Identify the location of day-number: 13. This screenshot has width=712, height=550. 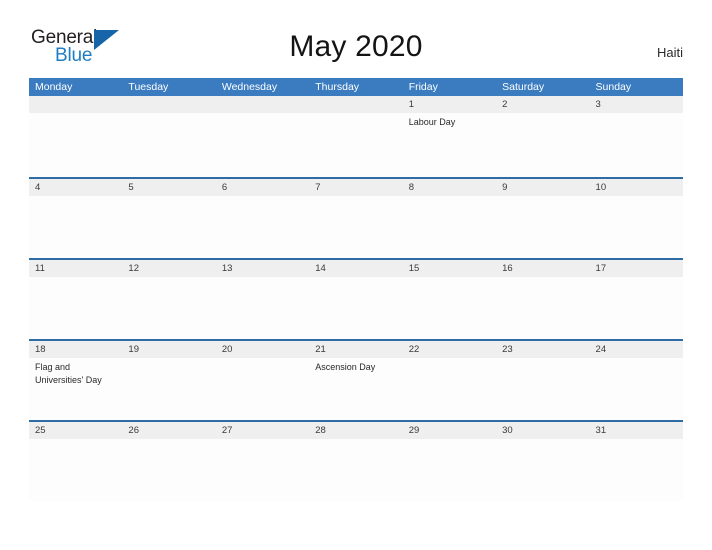
(227, 268).